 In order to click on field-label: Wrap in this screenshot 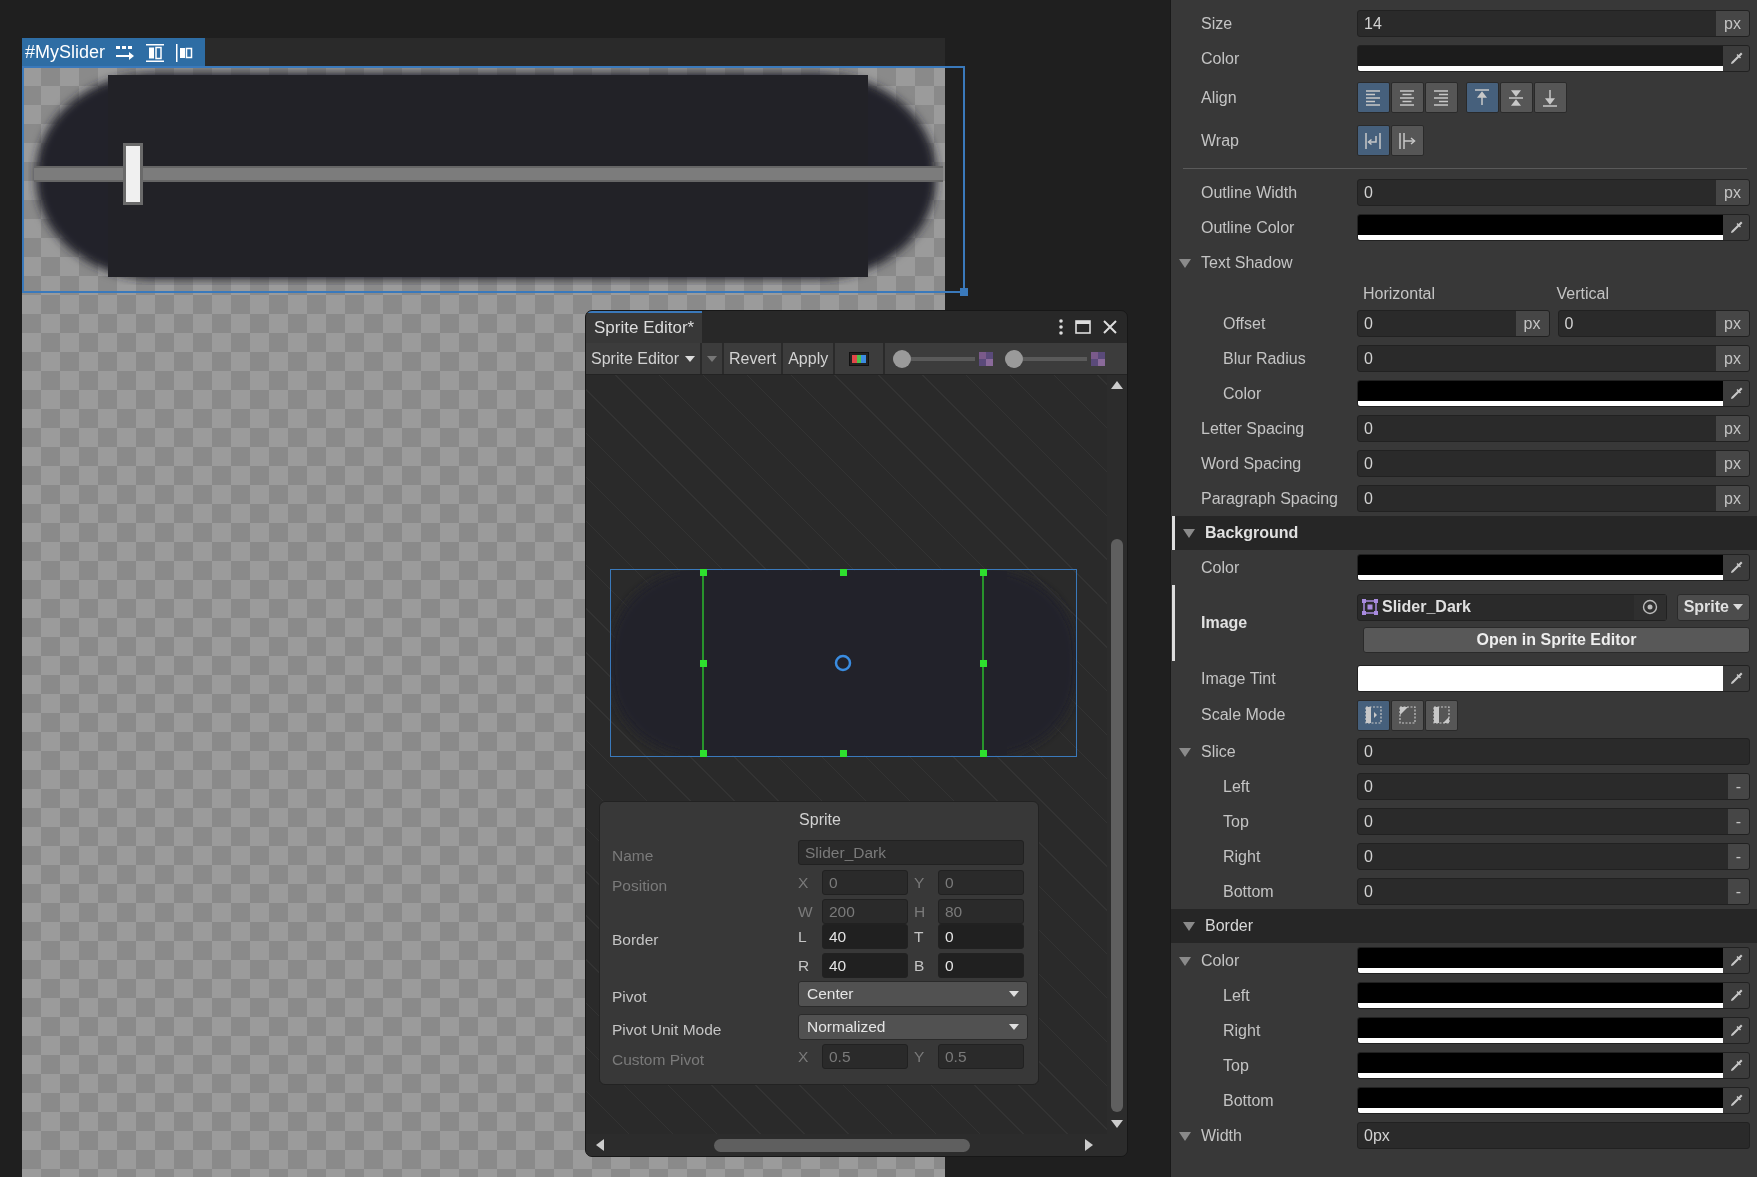, I will do `click(1220, 140)`.